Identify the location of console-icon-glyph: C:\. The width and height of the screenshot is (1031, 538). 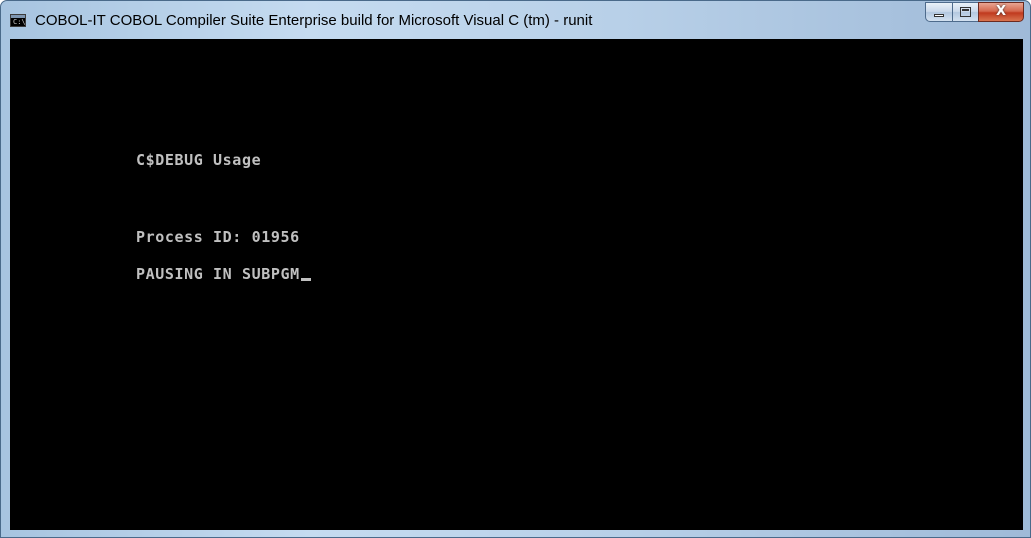
(19, 22).